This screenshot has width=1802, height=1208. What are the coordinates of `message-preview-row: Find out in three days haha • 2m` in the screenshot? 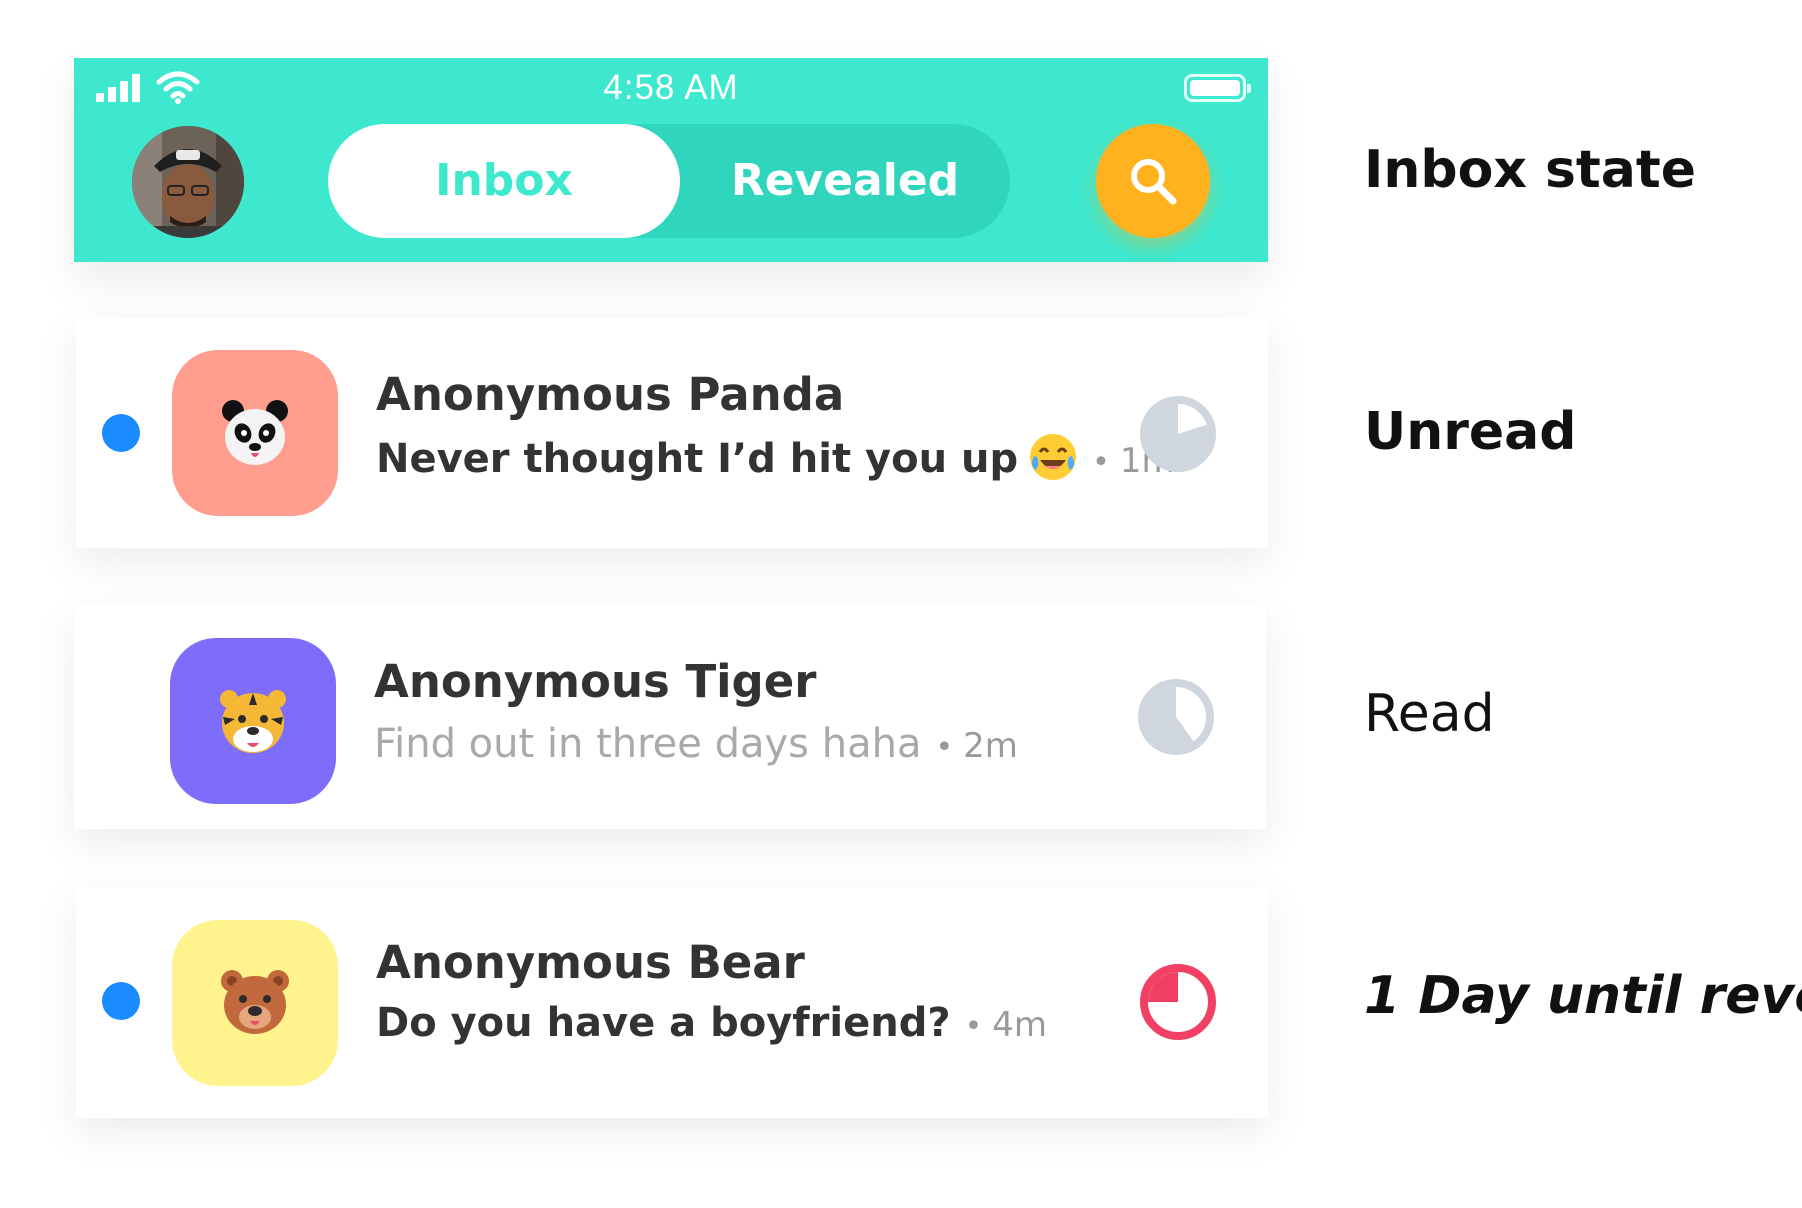 It's located at (696, 744).